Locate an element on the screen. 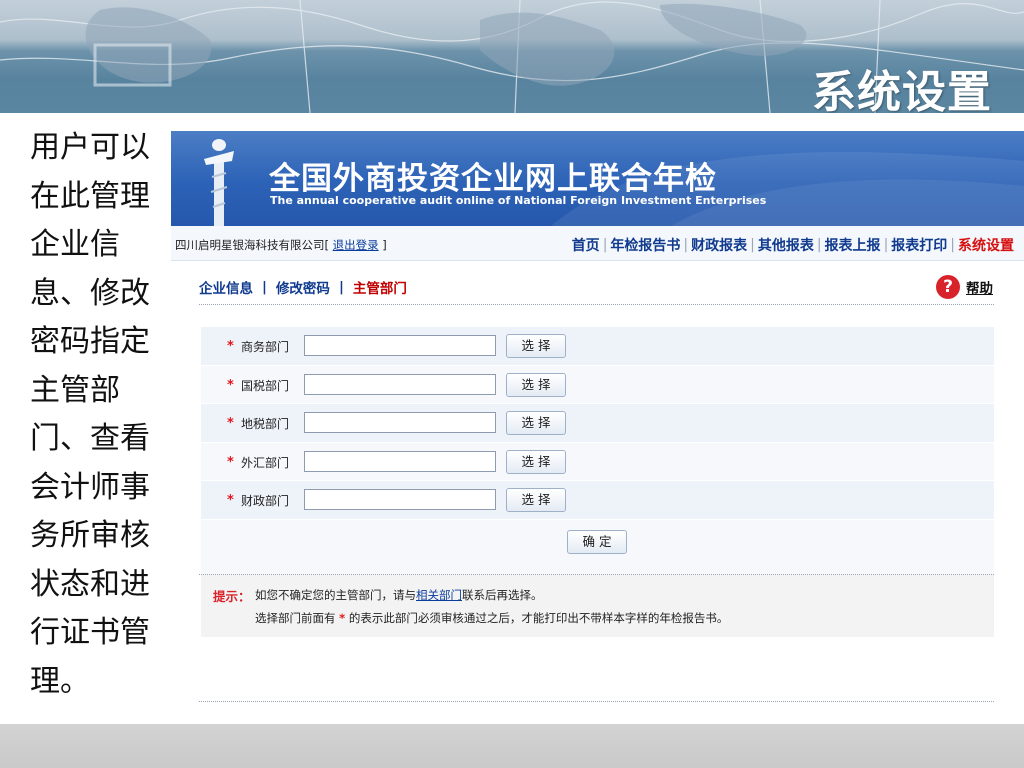 The height and width of the screenshot is (768, 1024). tab-company-info: 企业信息 is located at coordinates (226, 287).